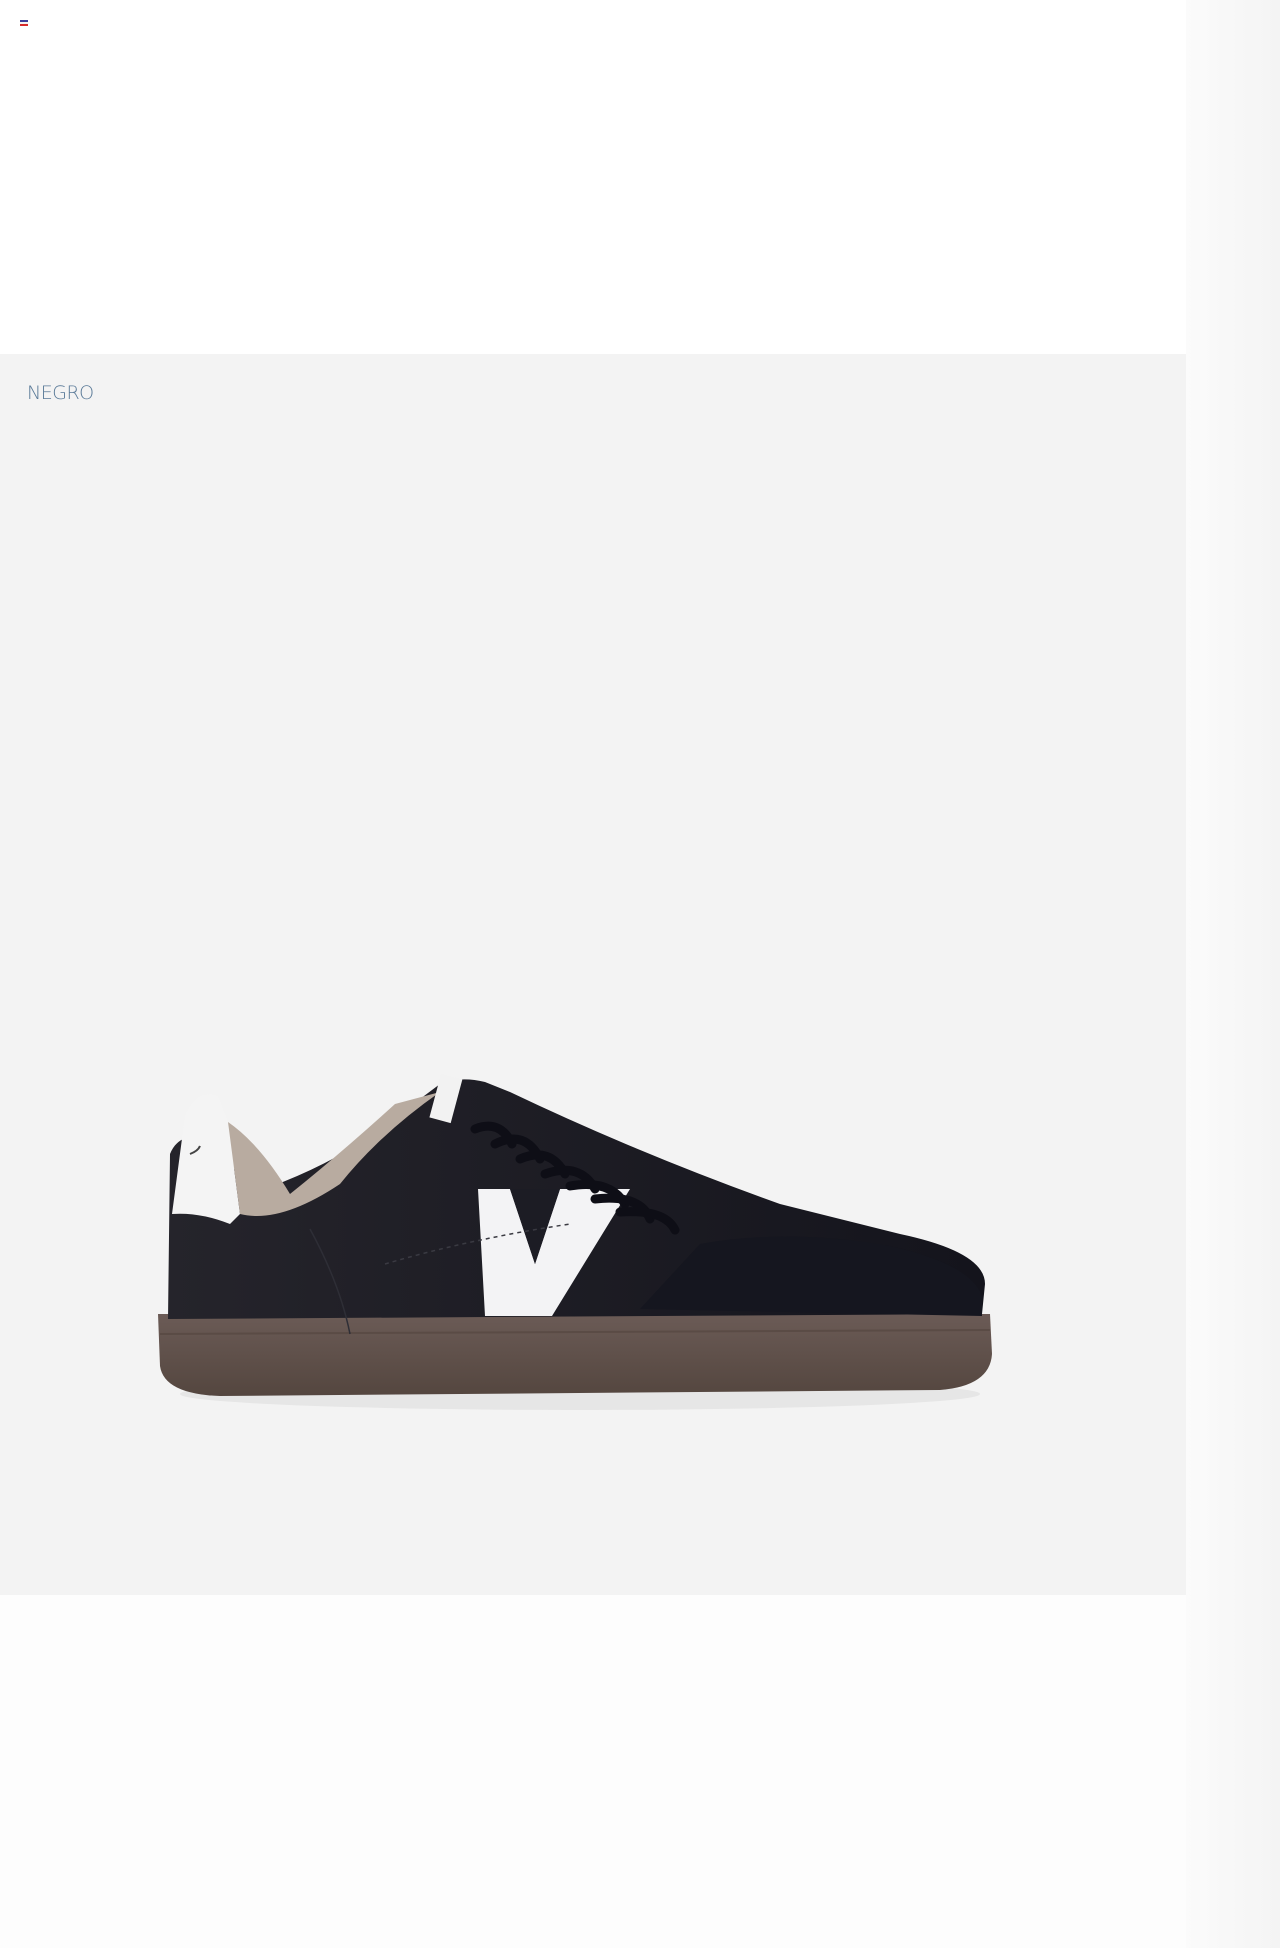  Describe the element at coordinates (60, 393) in the screenshot. I see `product-color-label: NEGRO` at that location.